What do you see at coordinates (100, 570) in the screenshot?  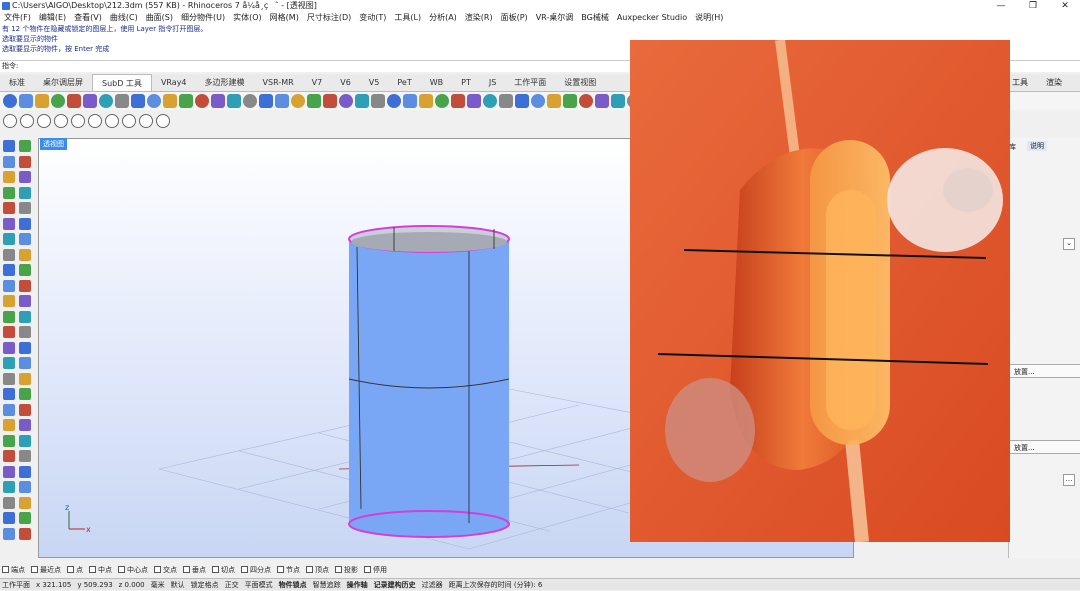 I see `osnap-option: 中点` at bounding box center [100, 570].